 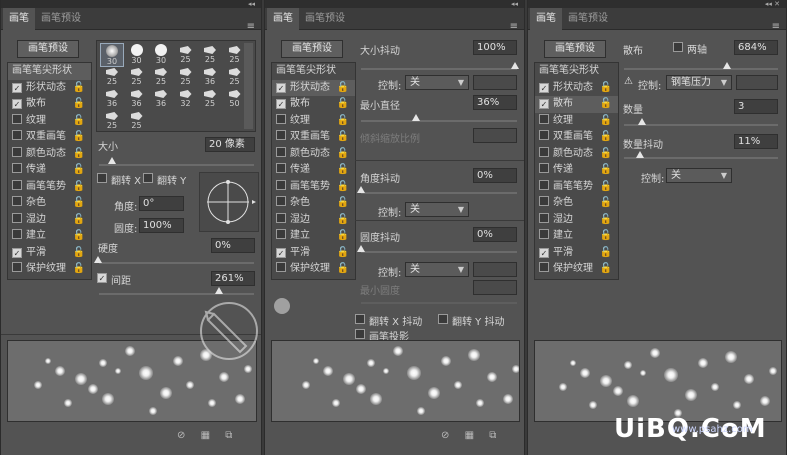 I want to click on count-slider-thumb, so click(x=642, y=121).